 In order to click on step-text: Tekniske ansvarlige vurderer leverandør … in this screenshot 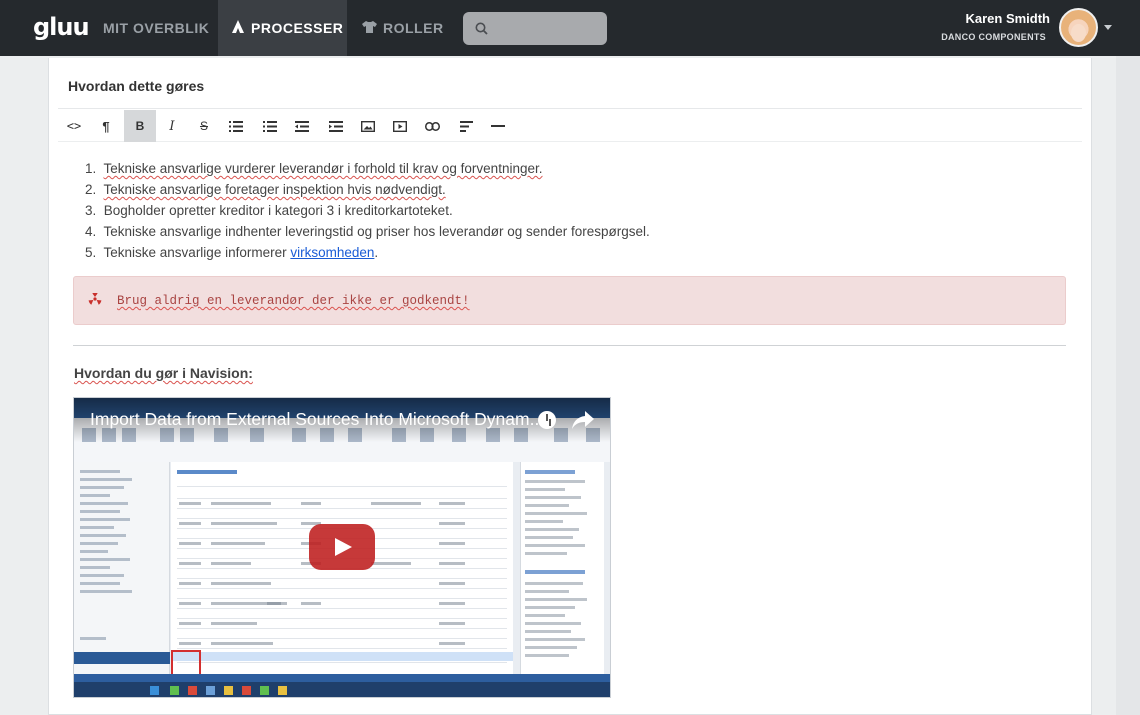, I will do `click(323, 168)`.